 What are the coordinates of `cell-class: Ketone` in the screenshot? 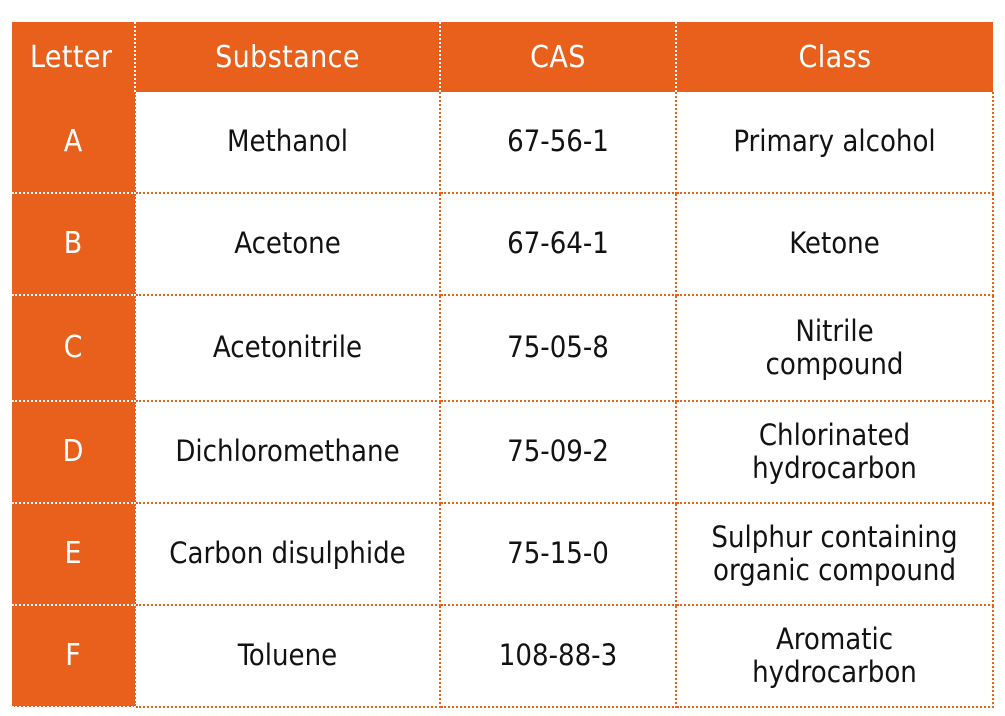 It's located at (835, 244).